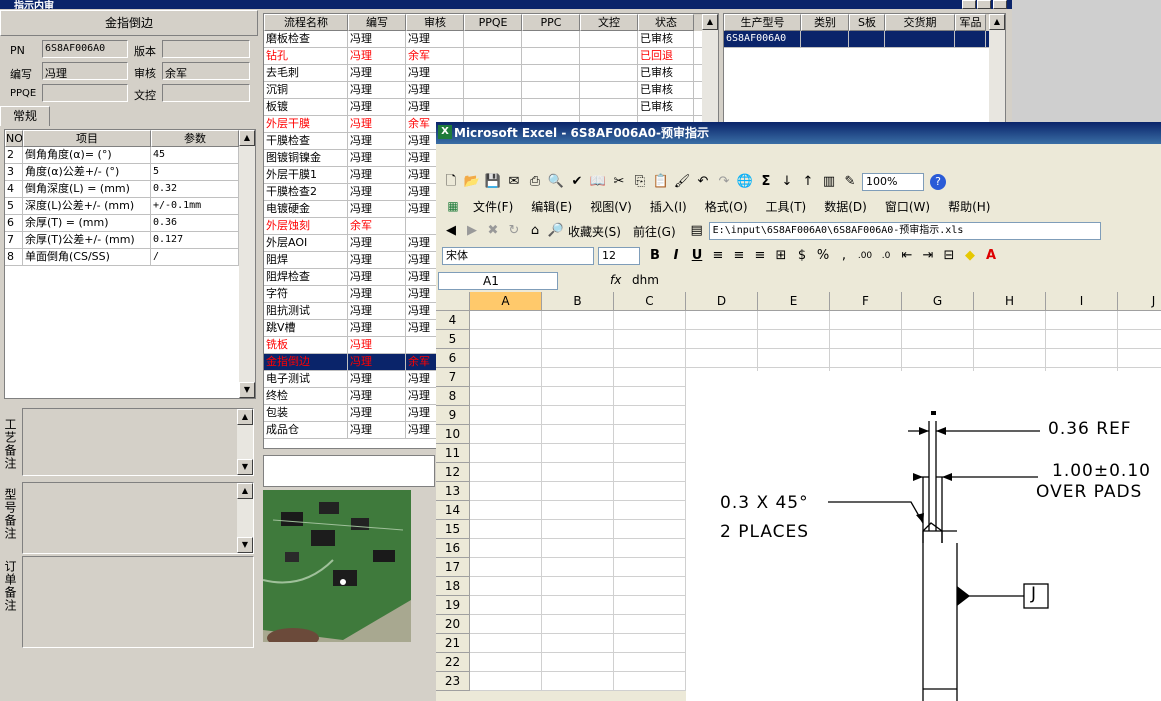  What do you see at coordinates (845, 206) in the screenshot?
I see `menu-data: 数据(D)` at bounding box center [845, 206].